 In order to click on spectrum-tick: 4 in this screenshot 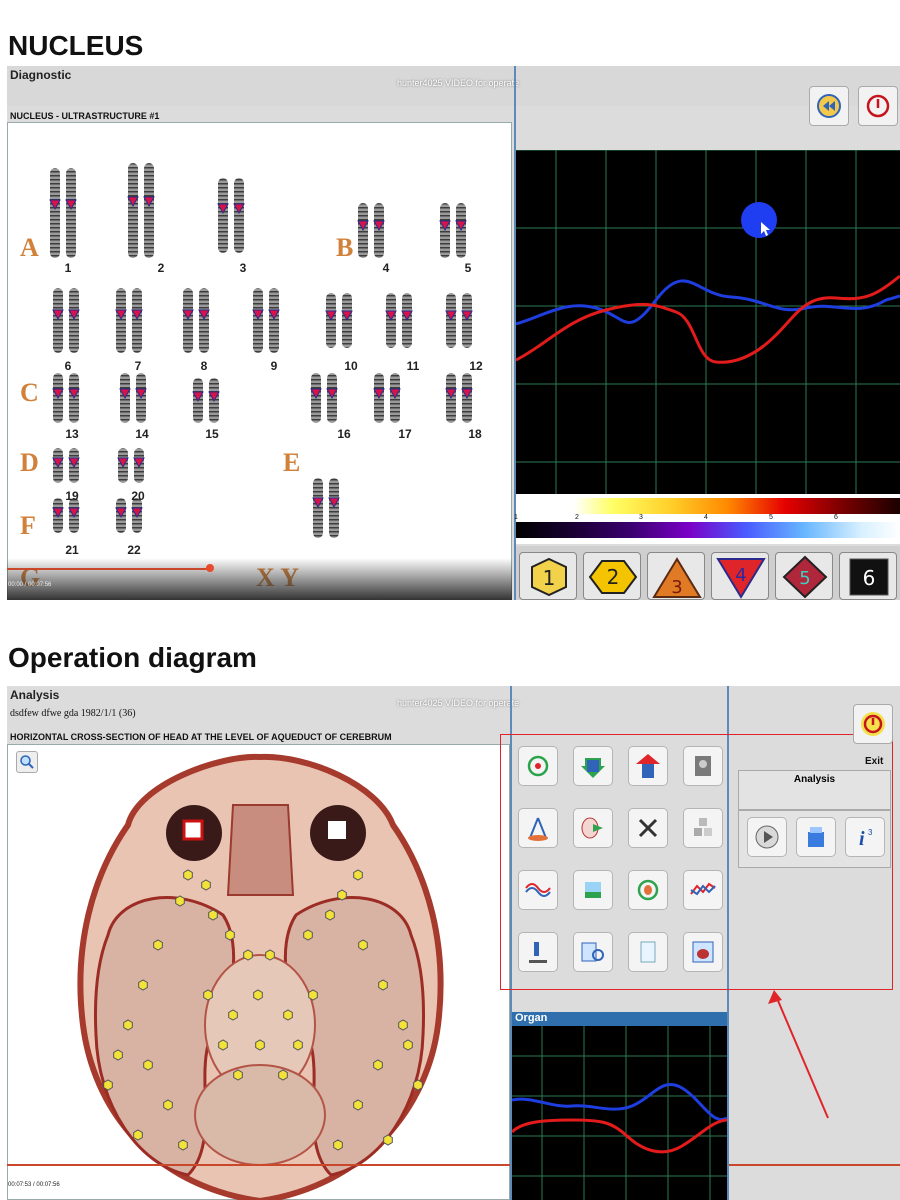, I will do `click(706, 517)`.